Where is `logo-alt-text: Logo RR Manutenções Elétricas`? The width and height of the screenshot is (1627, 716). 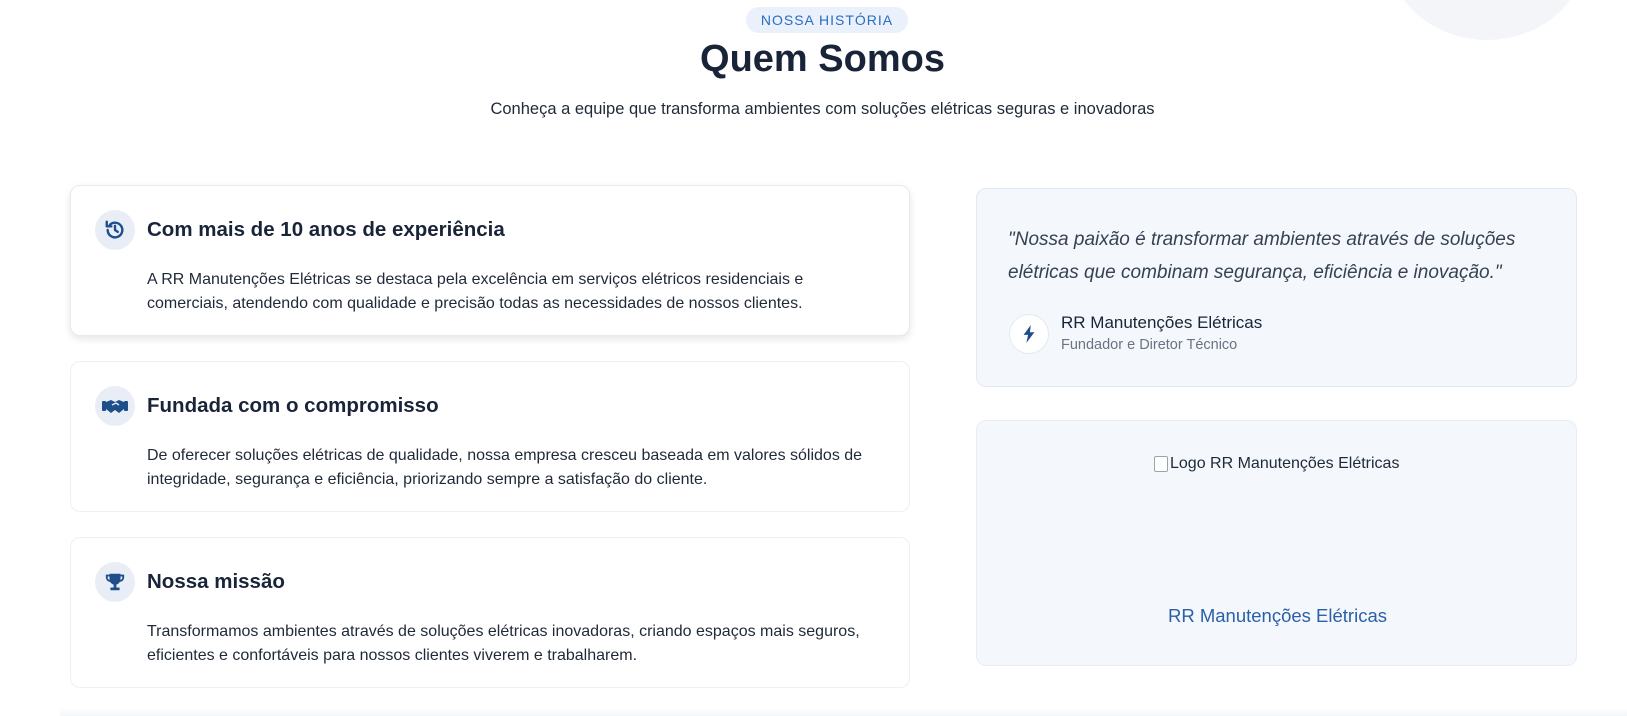 logo-alt-text: Logo RR Manutenções Elétricas is located at coordinates (1285, 463).